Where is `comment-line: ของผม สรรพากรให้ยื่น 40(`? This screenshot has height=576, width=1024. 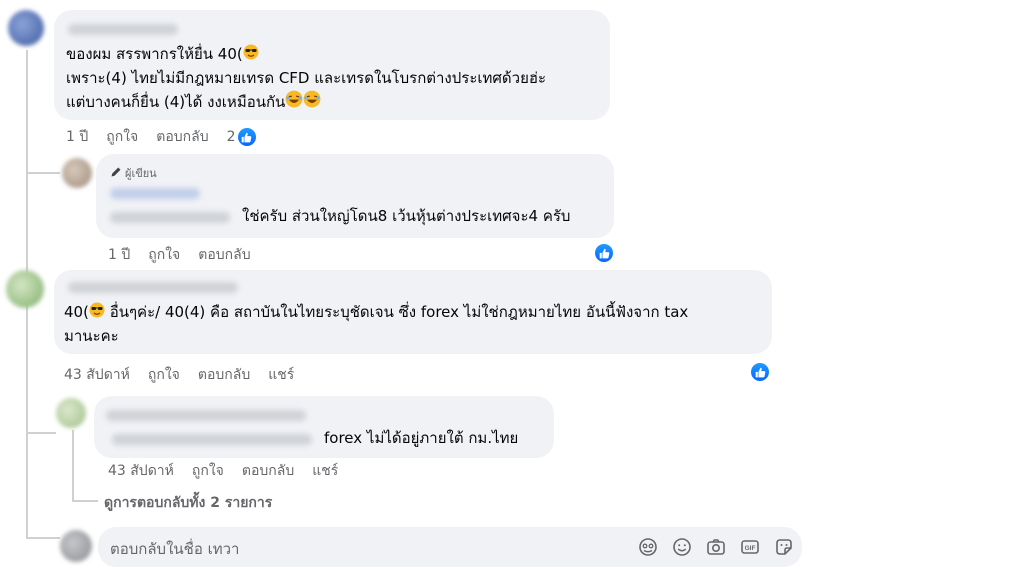 comment-line: ของผม สรรพากรให้ยื่น 40( is located at coordinates (162, 54).